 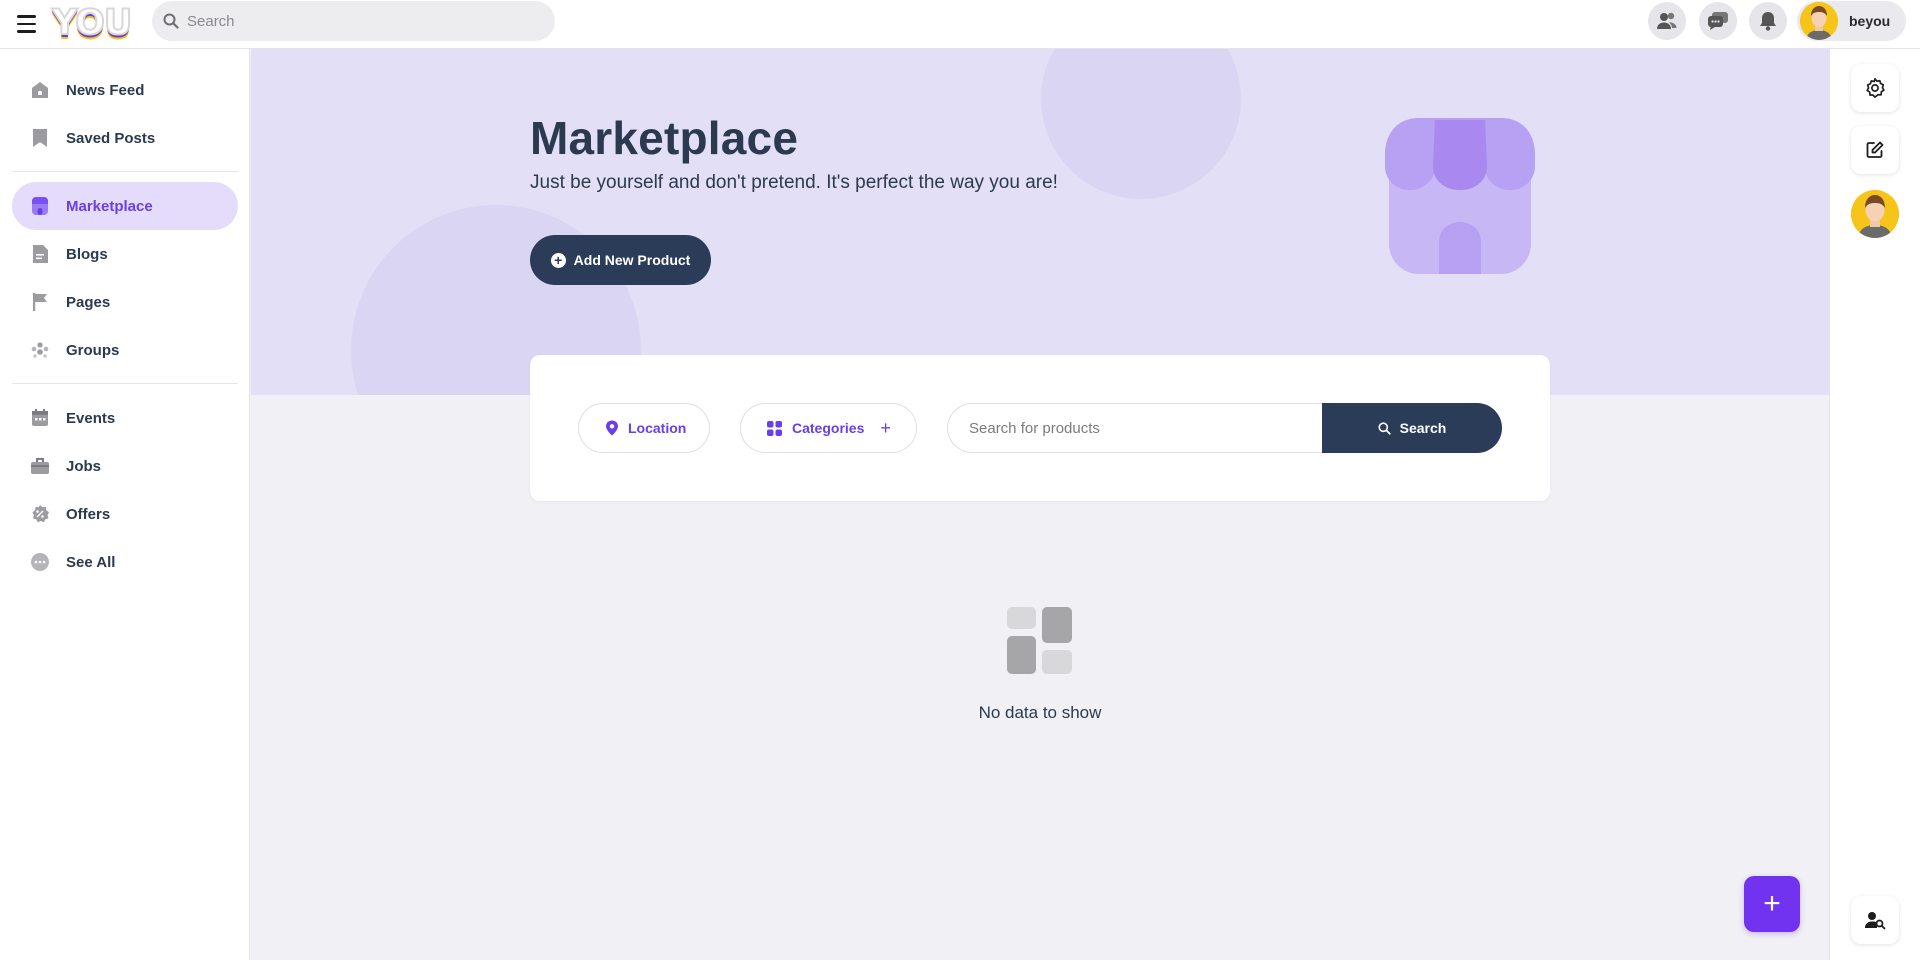 What do you see at coordinates (1040, 712) in the screenshot?
I see `empty-state-message: No data to show` at bounding box center [1040, 712].